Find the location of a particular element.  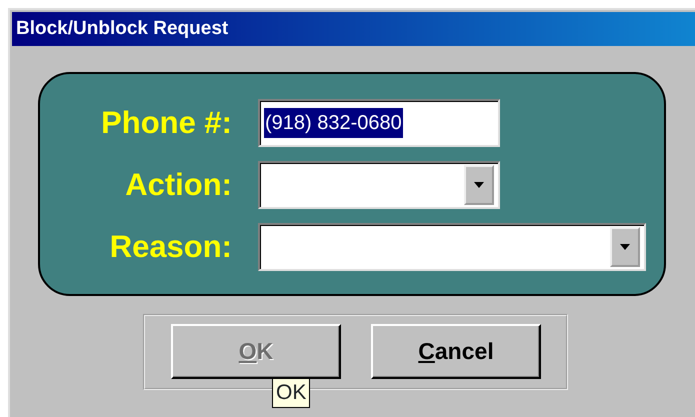

field-label: Reason: is located at coordinates (170, 247).